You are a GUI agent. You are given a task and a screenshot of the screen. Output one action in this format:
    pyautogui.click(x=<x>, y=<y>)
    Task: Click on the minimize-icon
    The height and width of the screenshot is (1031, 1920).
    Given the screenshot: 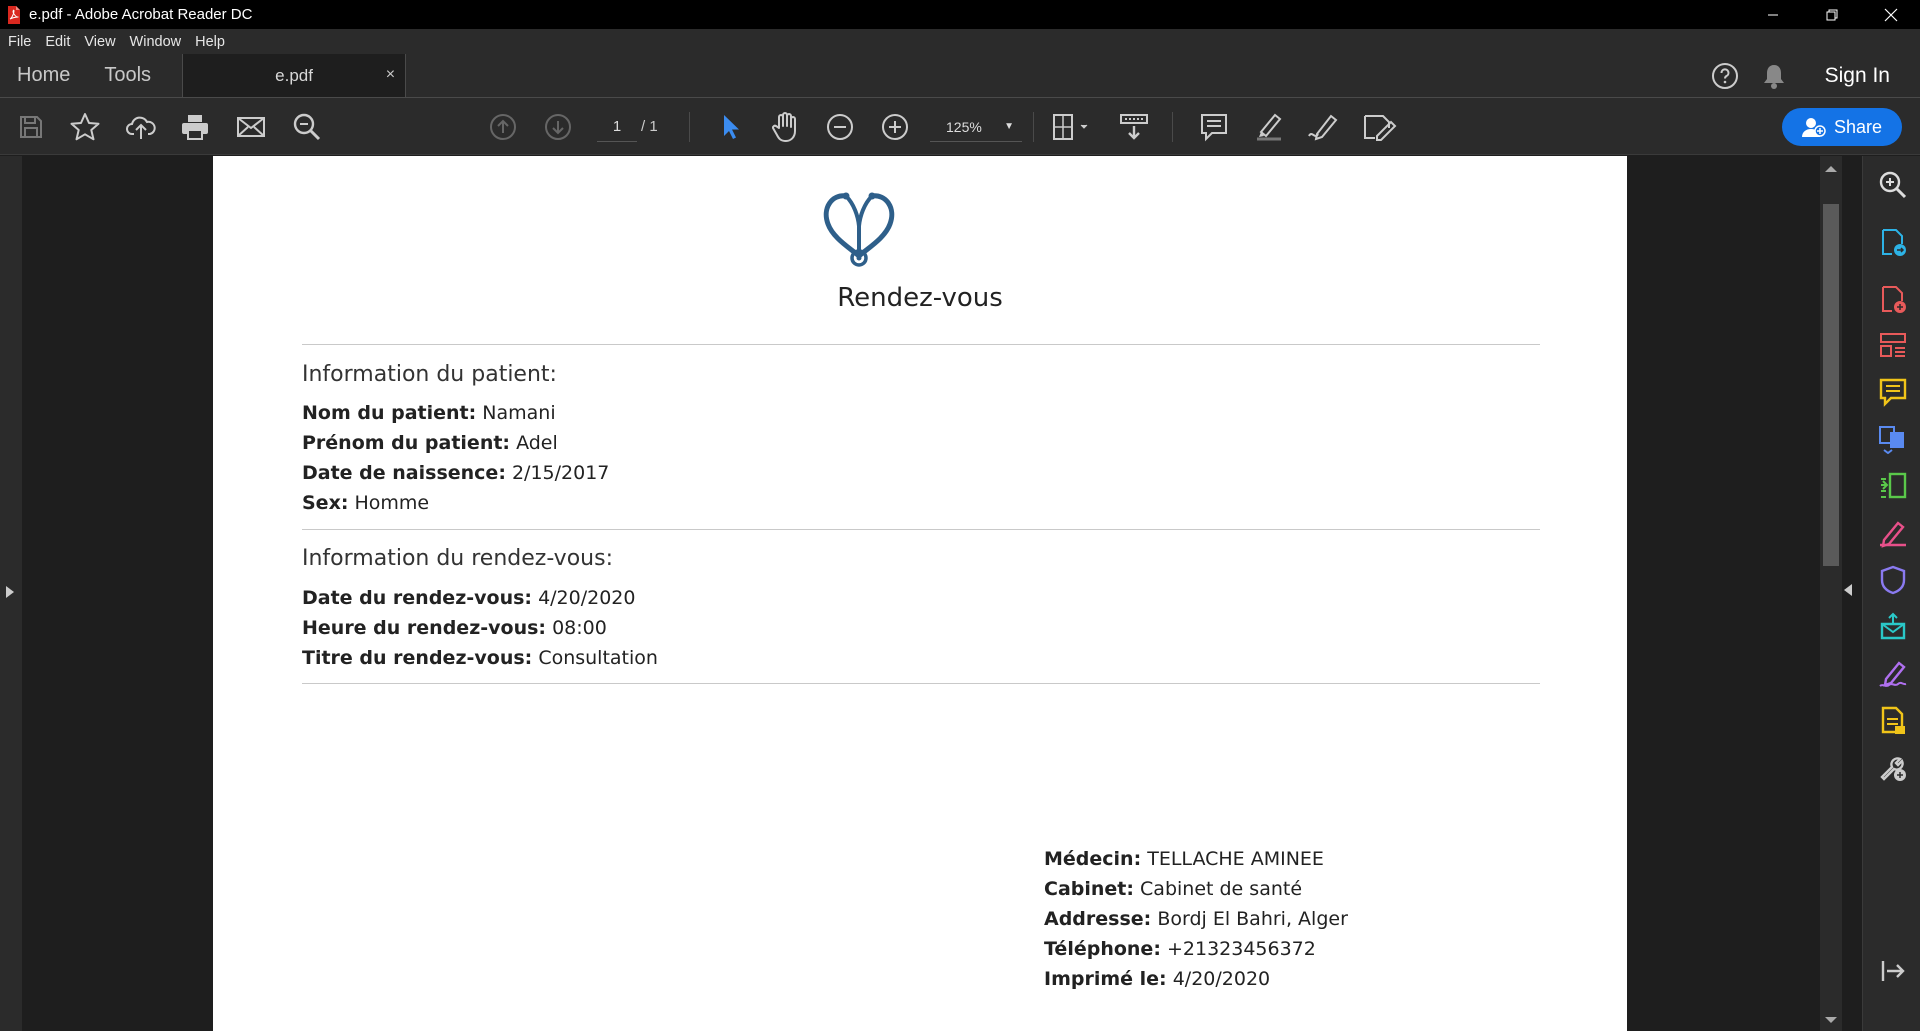 What is the action you would take?
    pyautogui.click(x=1772, y=14)
    